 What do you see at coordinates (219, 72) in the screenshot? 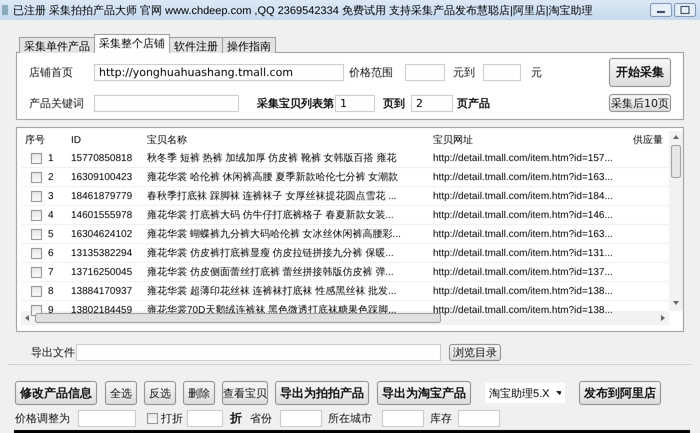
I see `shop-url-field: http://yonghuahuashang.tmall.com` at bounding box center [219, 72].